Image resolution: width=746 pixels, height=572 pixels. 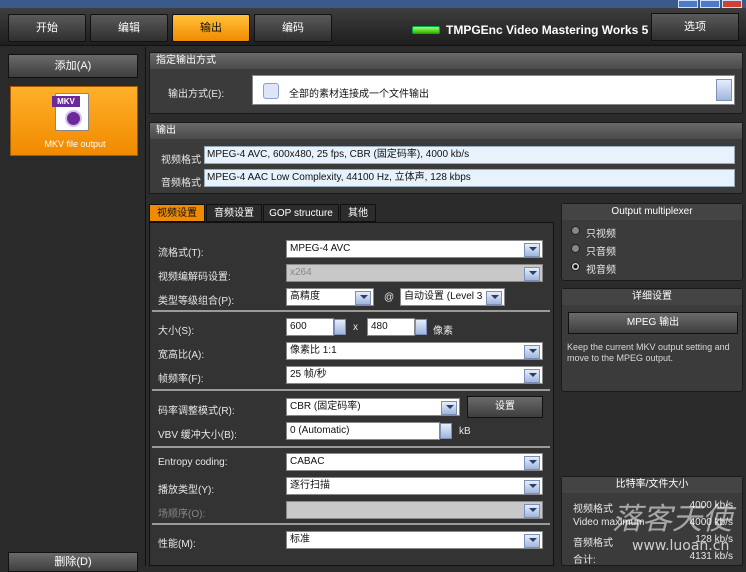 What do you see at coordinates (66, 101) in the screenshot?
I see `mkv-icon-label: MKV` at bounding box center [66, 101].